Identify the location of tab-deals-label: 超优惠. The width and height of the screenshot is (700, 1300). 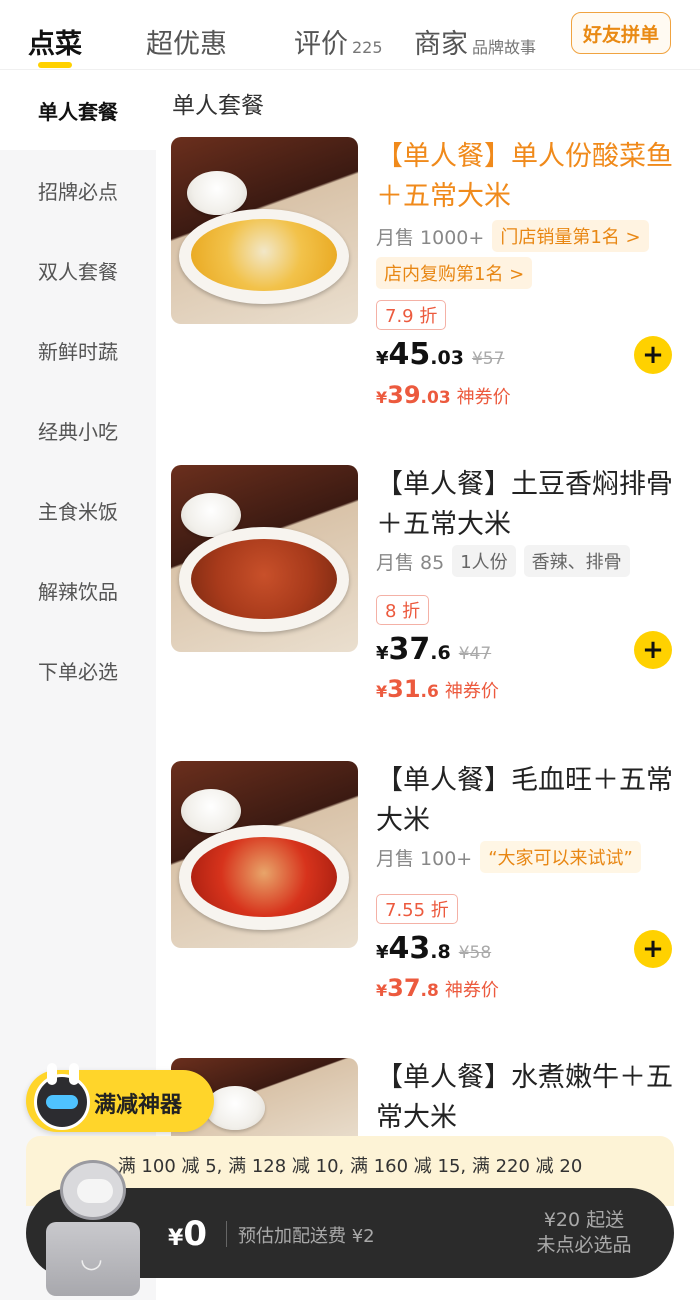
(186, 44).